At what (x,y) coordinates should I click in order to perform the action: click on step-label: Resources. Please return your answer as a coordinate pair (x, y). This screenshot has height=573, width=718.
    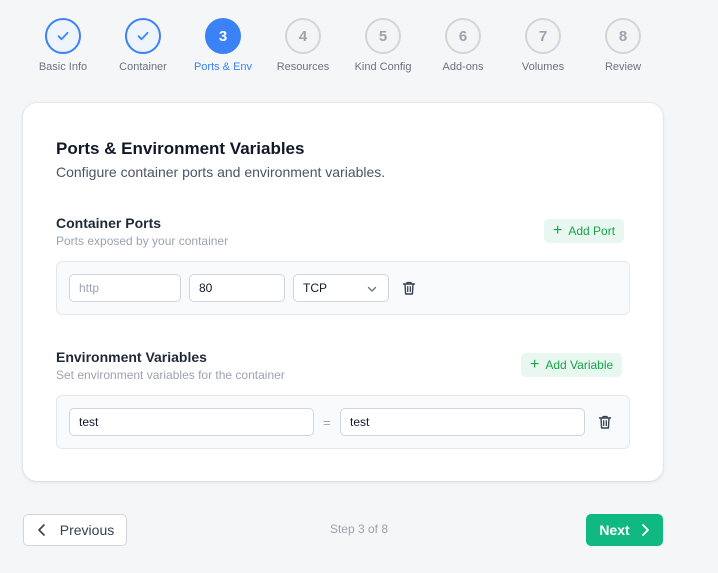
    Looking at the image, I should click on (303, 67).